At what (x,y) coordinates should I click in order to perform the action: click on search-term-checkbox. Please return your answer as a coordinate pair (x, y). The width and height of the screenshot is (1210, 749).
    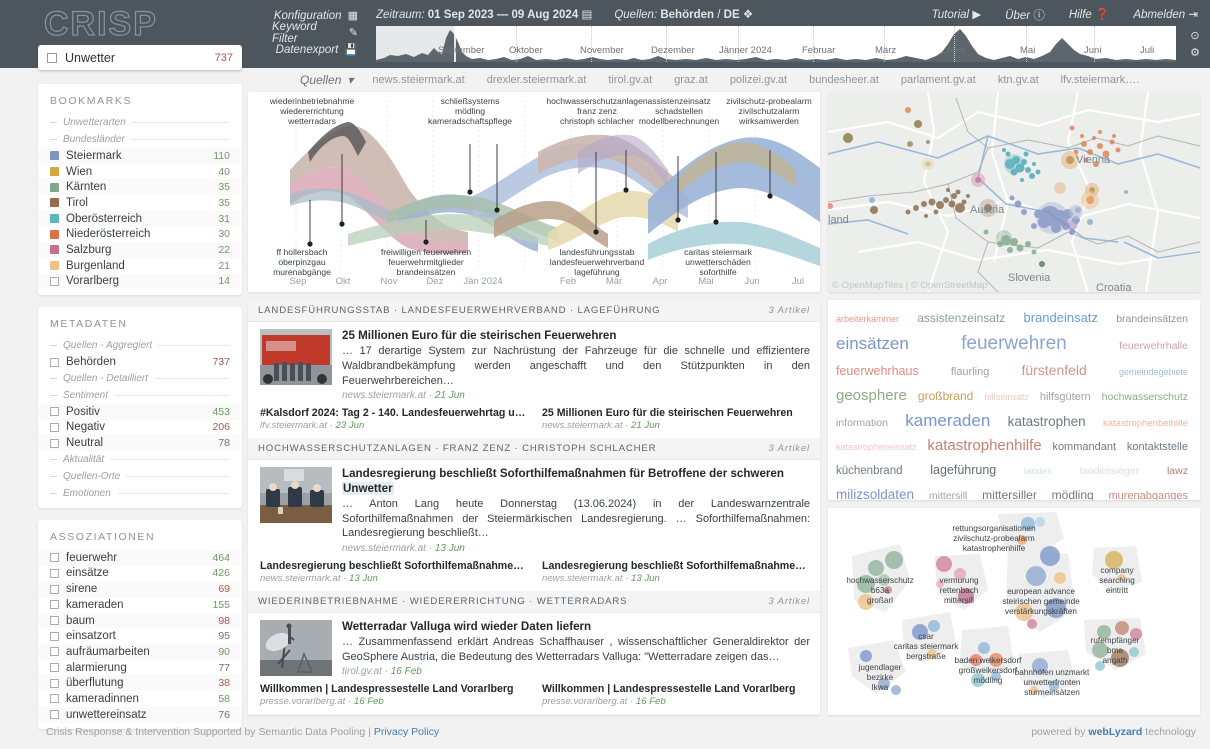
    Looking at the image, I should click on (52, 57).